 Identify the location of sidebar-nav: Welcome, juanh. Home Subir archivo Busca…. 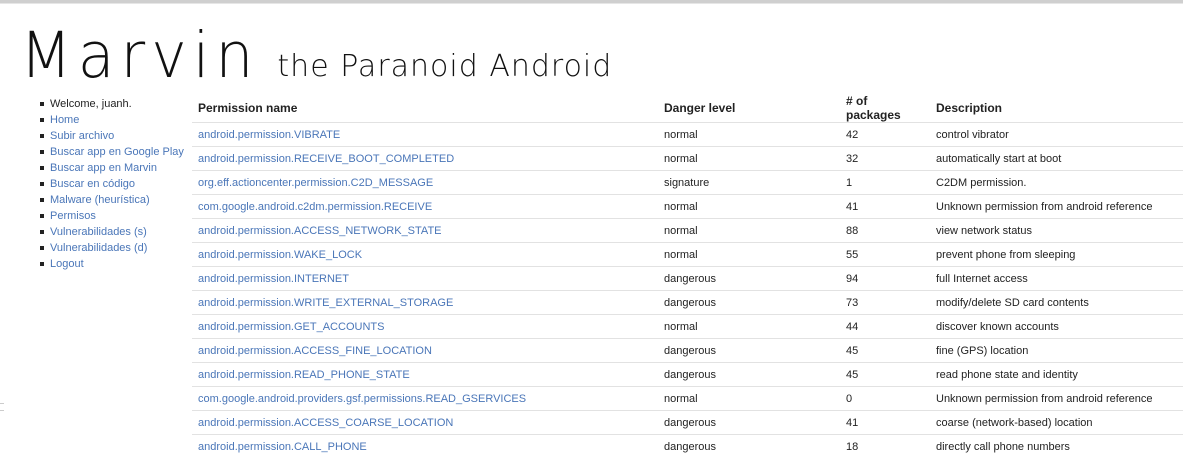
(115, 184).